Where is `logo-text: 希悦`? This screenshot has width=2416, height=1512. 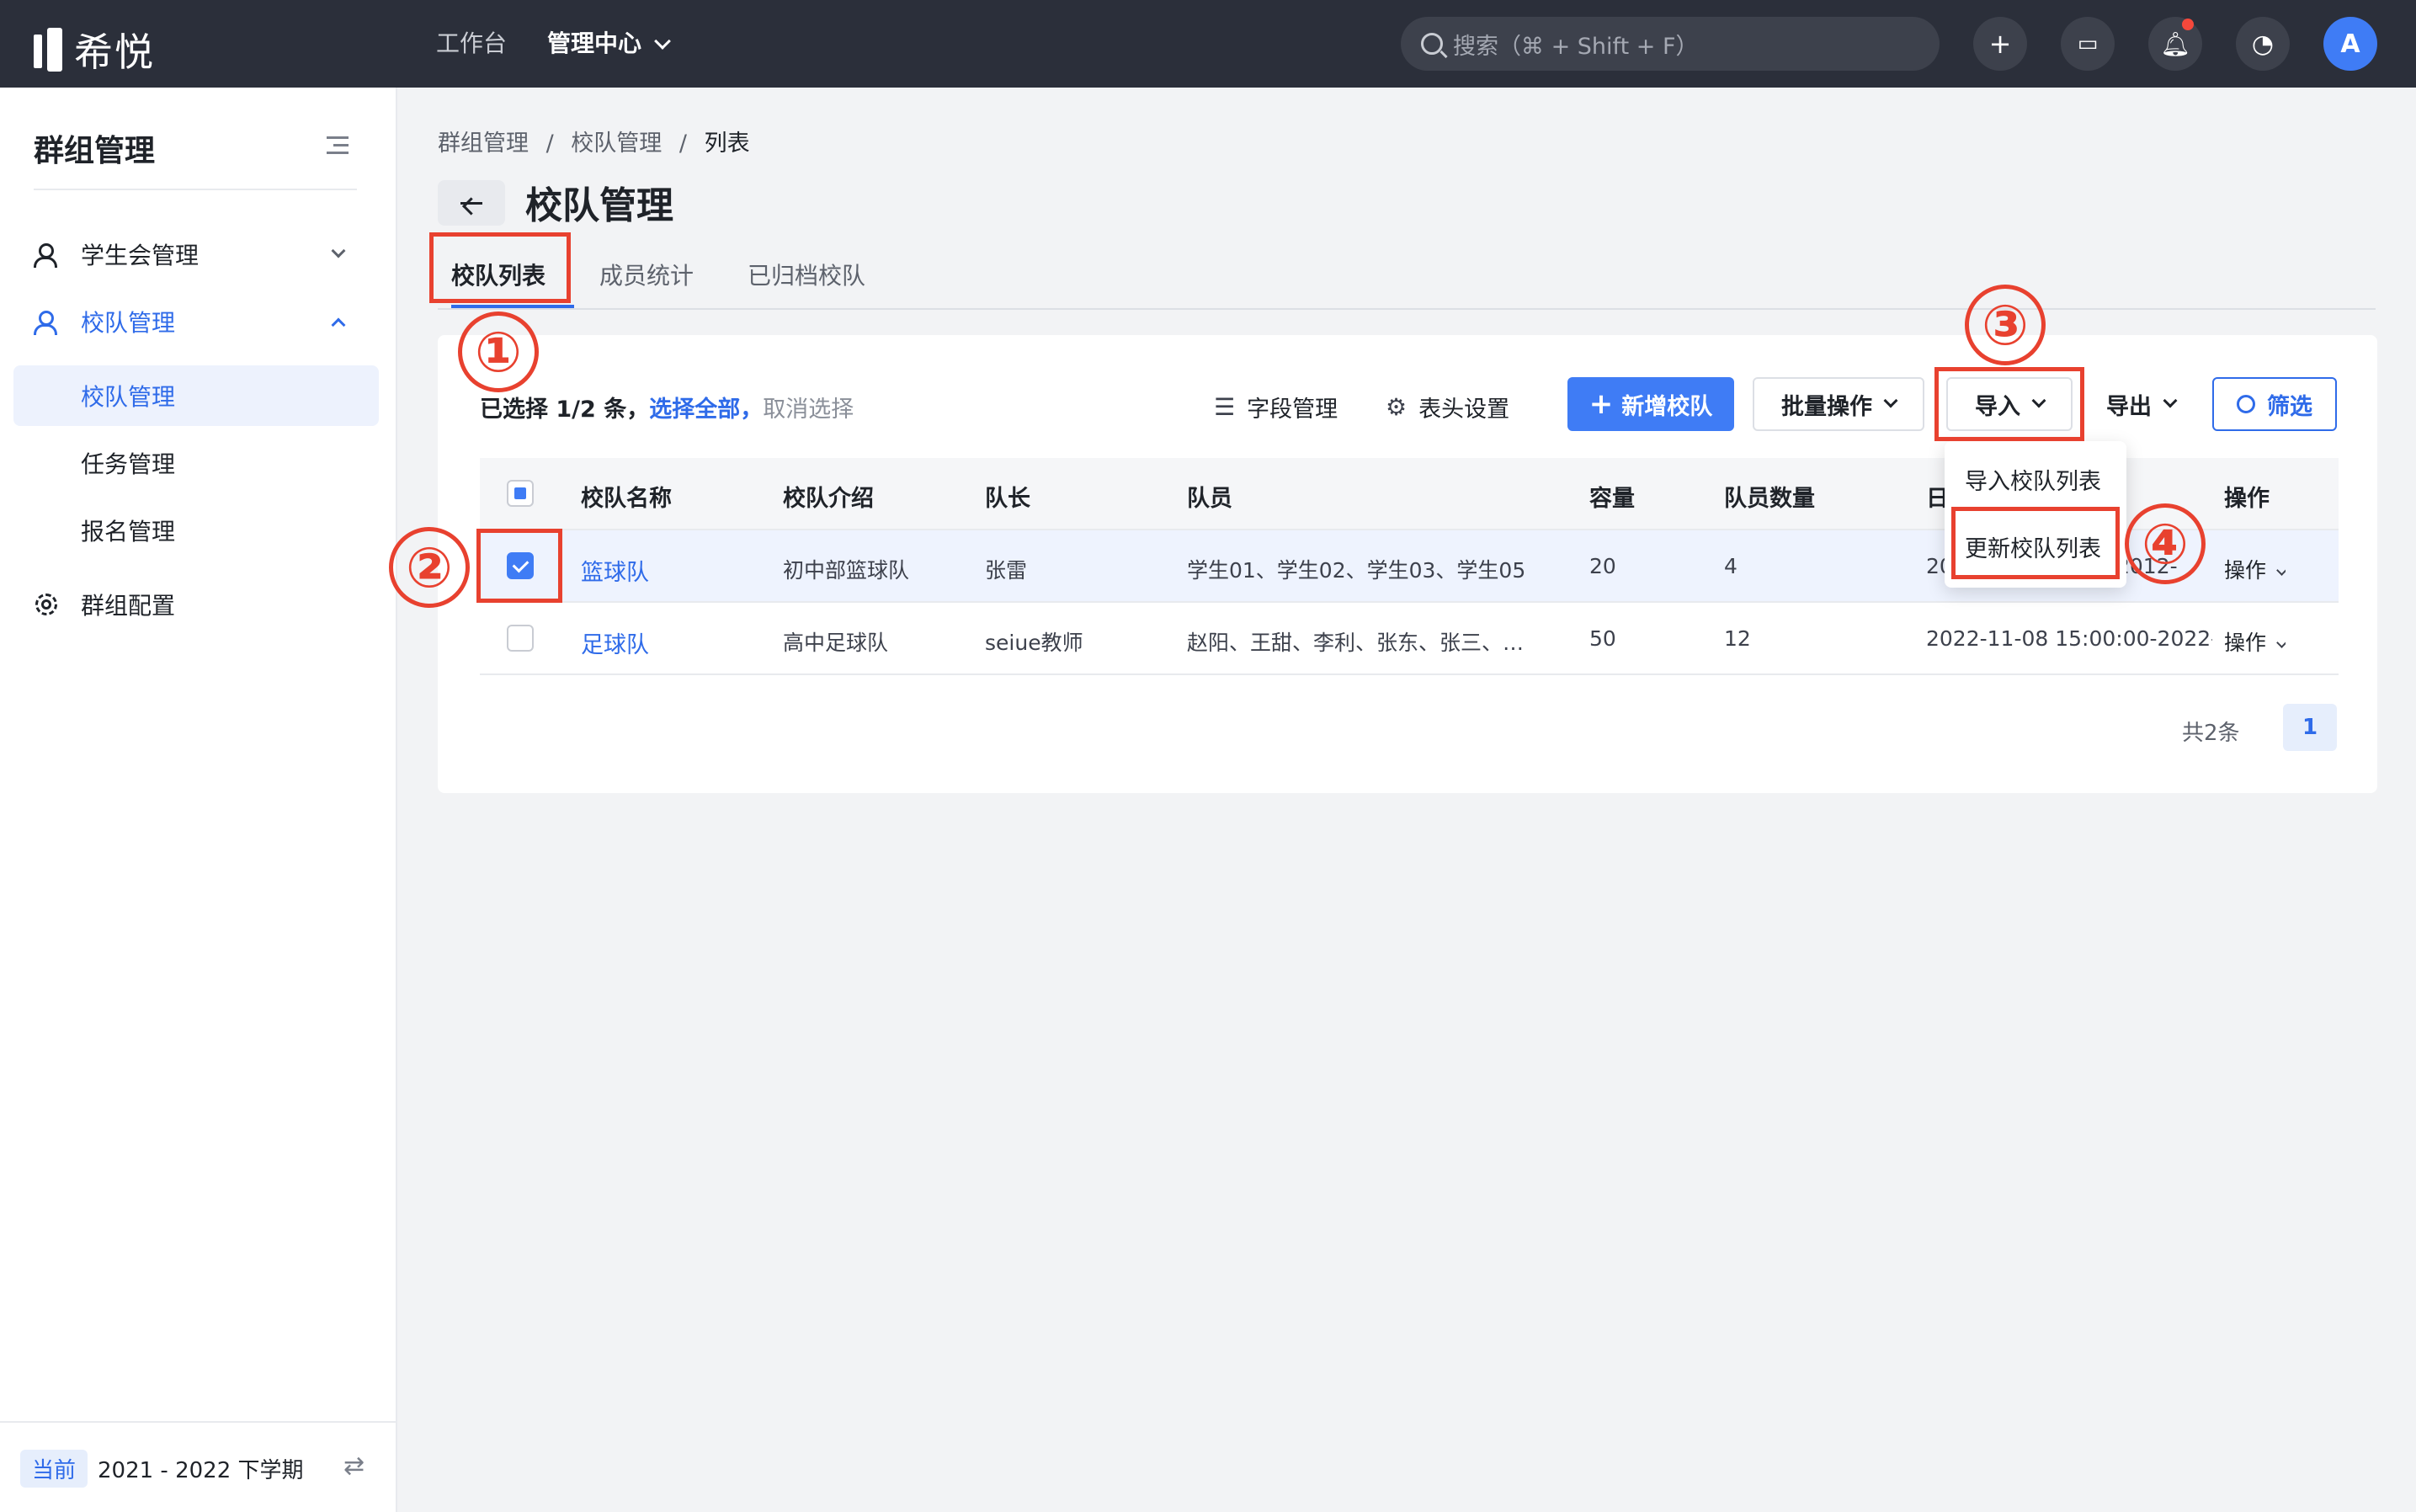
logo-text: 希悦 is located at coordinates (114, 52).